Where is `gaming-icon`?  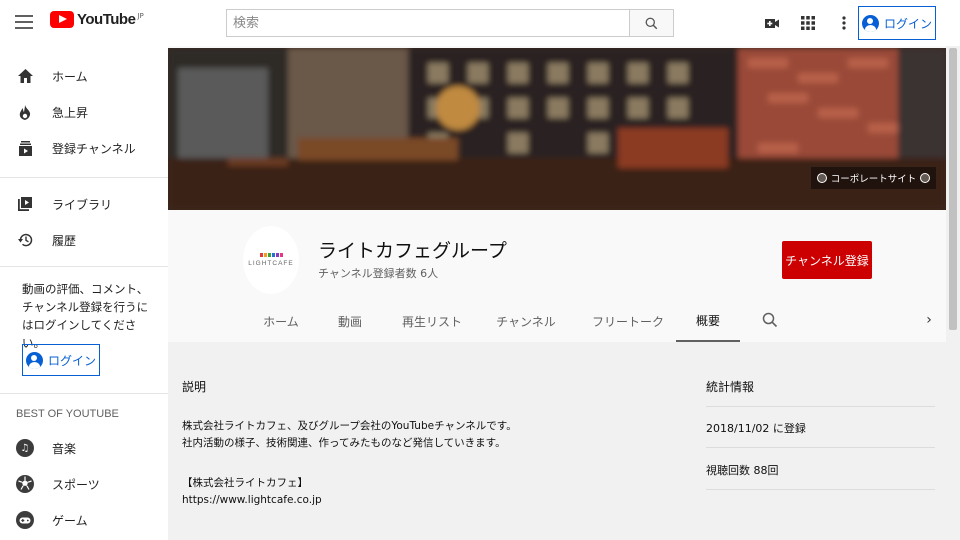
gaming-icon is located at coordinates (25, 520).